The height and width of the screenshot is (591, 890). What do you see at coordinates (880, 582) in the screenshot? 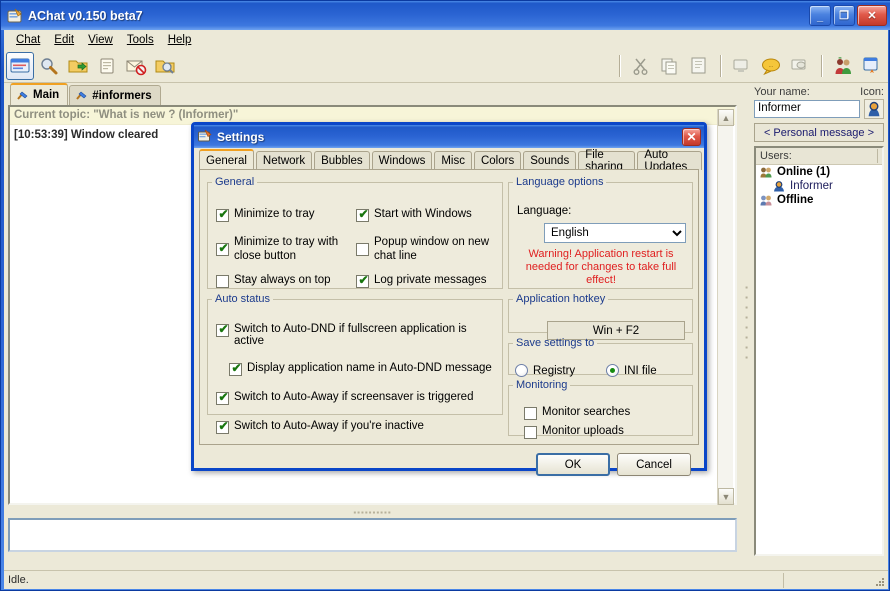
I see `resize-grip-icon` at bounding box center [880, 582].